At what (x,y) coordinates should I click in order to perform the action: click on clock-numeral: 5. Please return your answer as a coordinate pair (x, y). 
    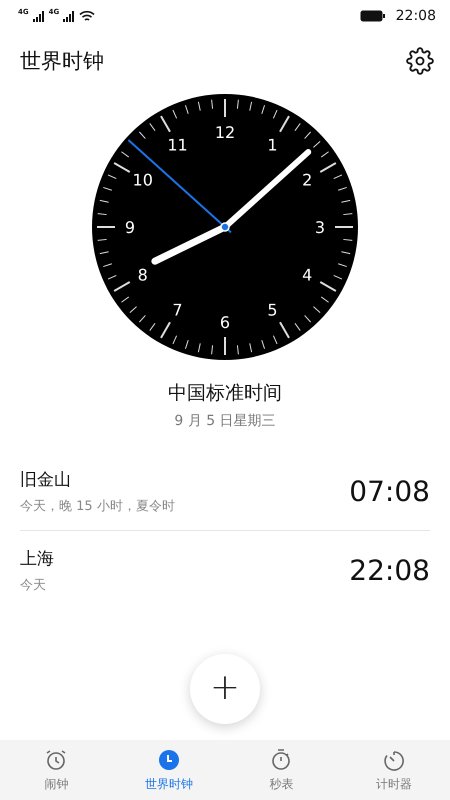
    Looking at the image, I should click on (272, 310).